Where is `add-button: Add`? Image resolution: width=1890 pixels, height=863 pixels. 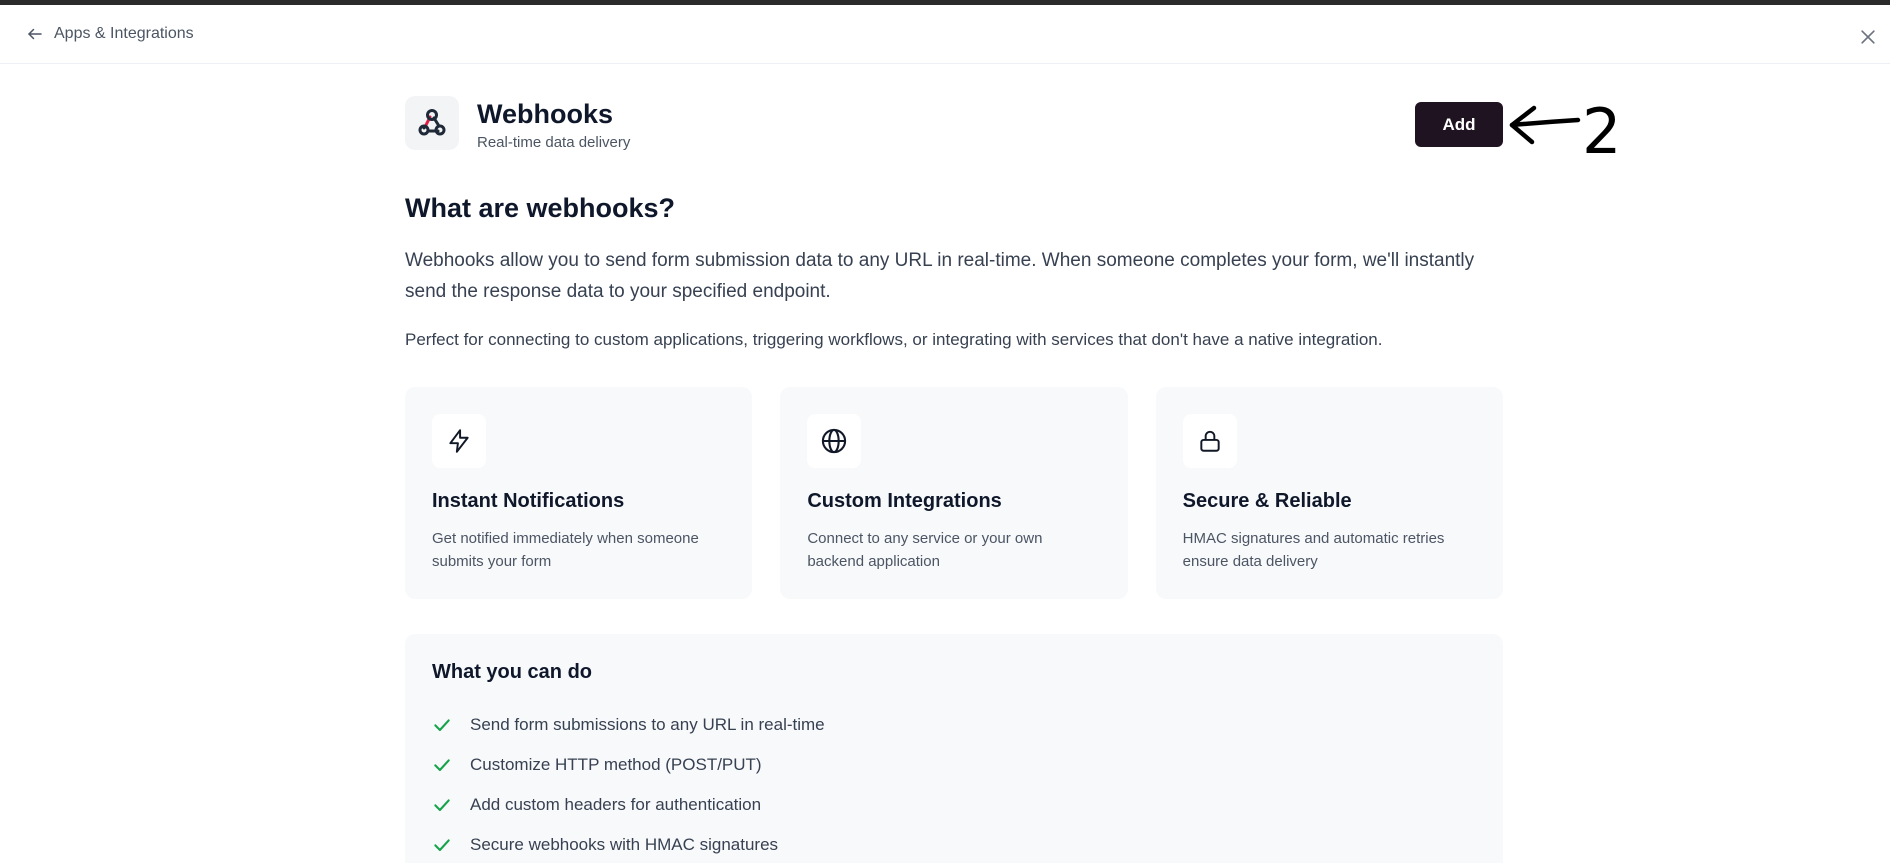
add-button: Add is located at coordinates (1459, 124).